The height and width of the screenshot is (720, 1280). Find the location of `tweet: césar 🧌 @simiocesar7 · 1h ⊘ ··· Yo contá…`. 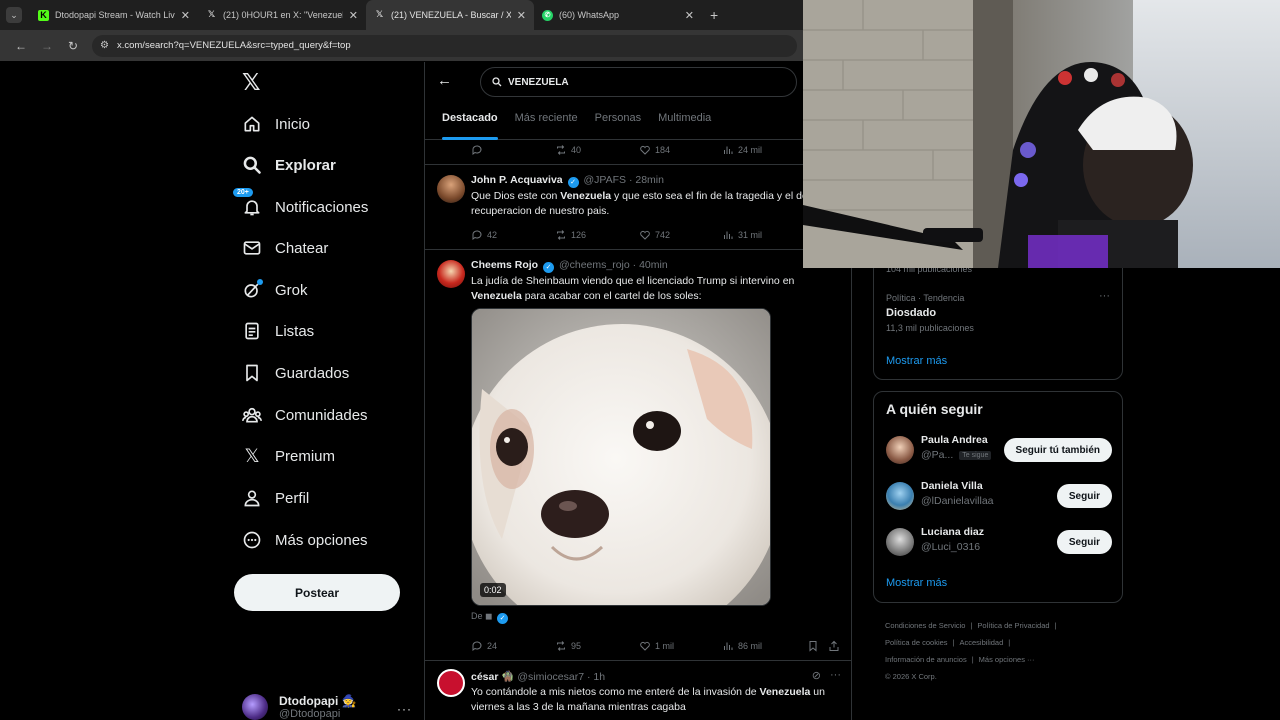

tweet: césar 🧌 @simiocesar7 · 1h ⊘ ··· Yo contá… is located at coordinates (638, 690).